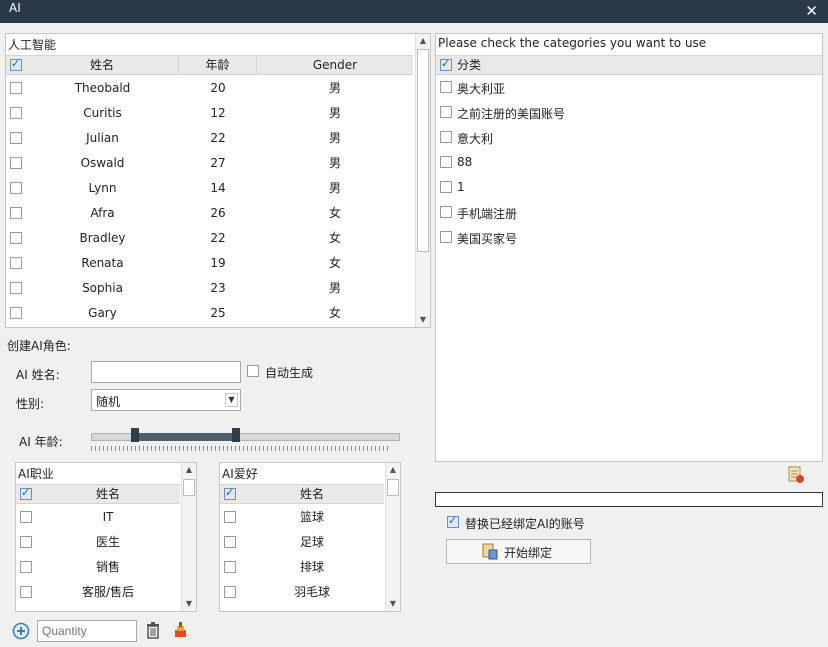 This screenshot has height=647, width=828. Describe the element at coordinates (253, 371) in the screenshot. I see `auto-generate-checkbox` at that location.